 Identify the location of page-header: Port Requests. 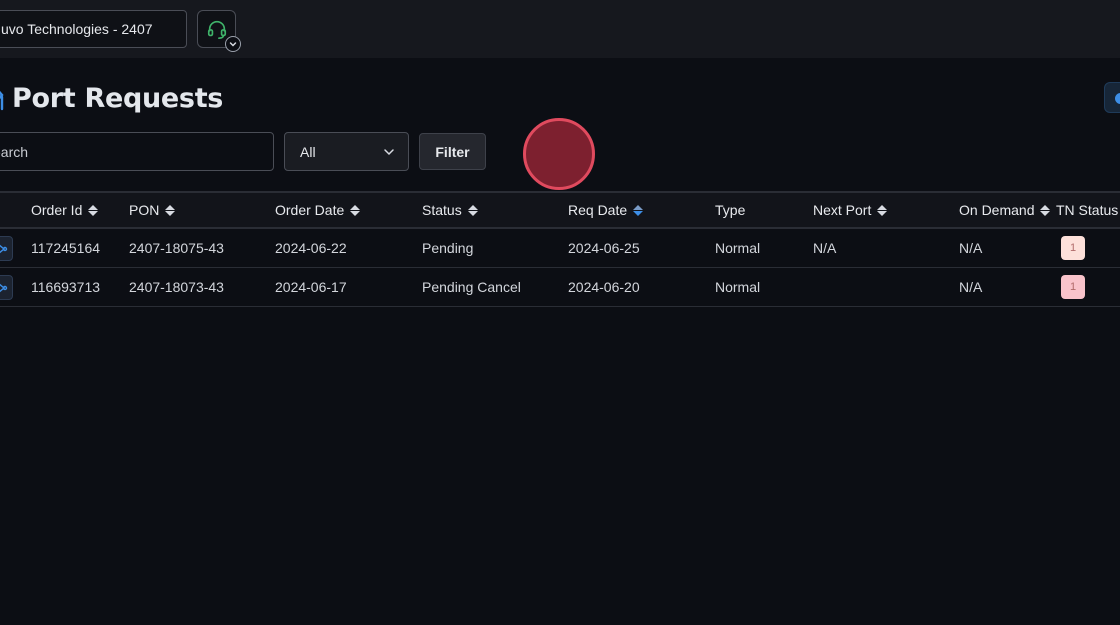
(111, 98).